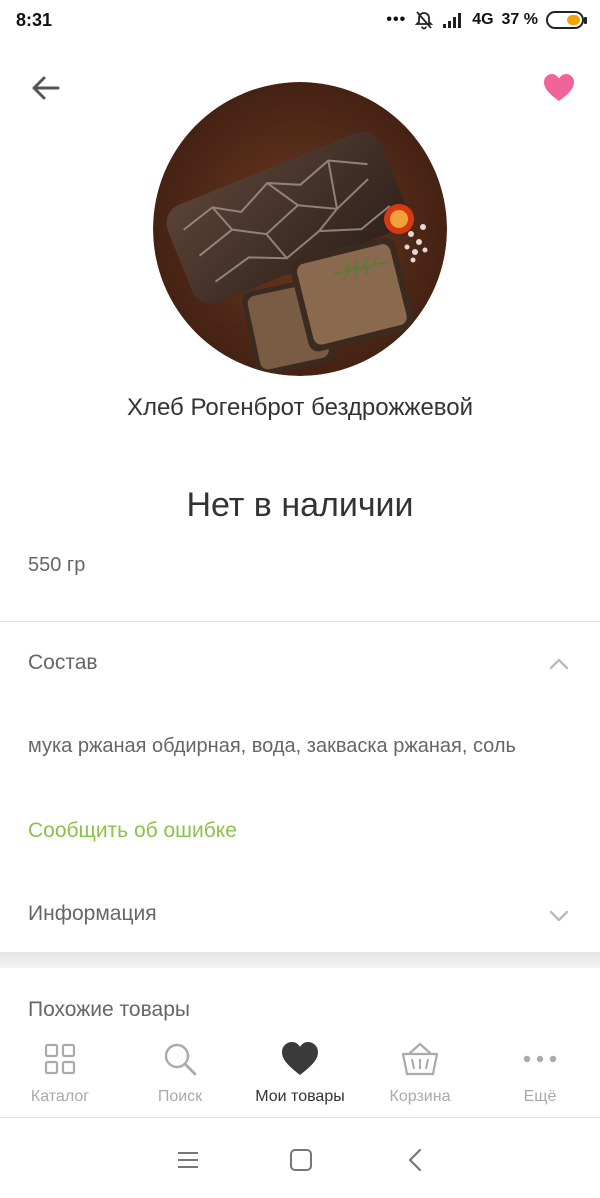 This screenshot has height=1198, width=600. Describe the element at coordinates (180, 1059) in the screenshot. I see `search-icon` at that location.